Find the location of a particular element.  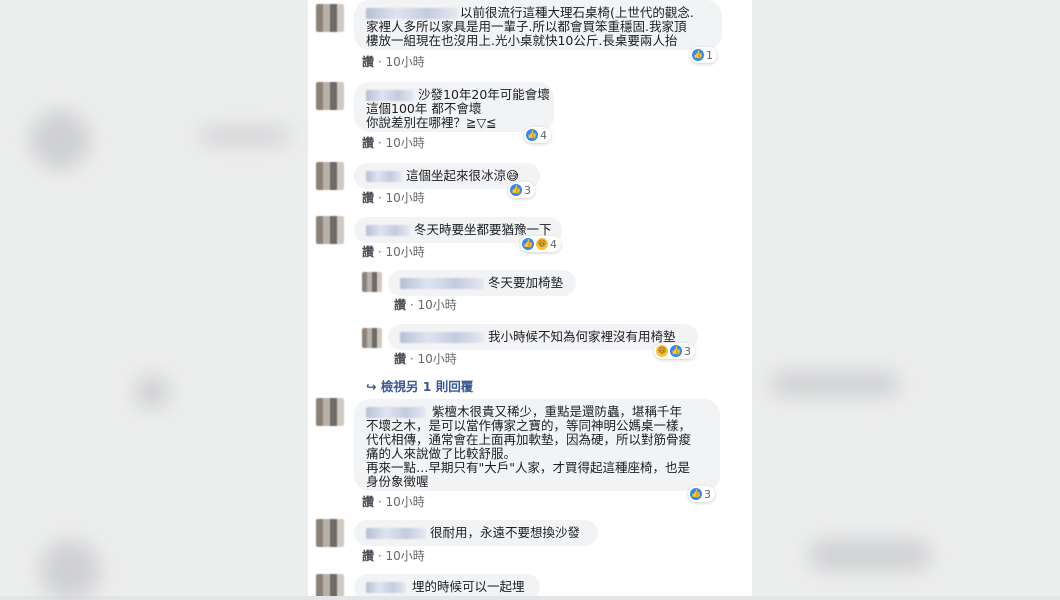

comment-text: 這個100年 都不會壞 is located at coordinates (424, 108).